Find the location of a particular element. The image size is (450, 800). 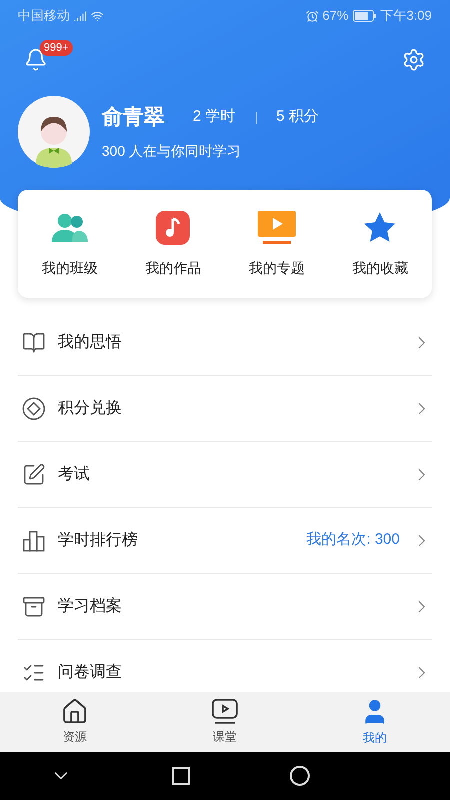

music-note-icon is located at coordinates (173, 227).